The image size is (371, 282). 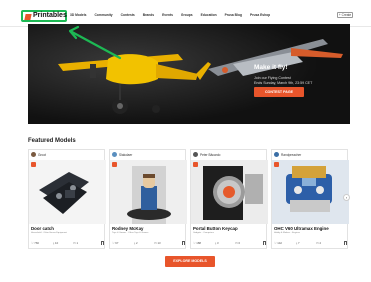 What do you see at coordinates (128, 15) in the screenshot?
I see `nav-item-contests: Contests` at bounding box center [128, 15].